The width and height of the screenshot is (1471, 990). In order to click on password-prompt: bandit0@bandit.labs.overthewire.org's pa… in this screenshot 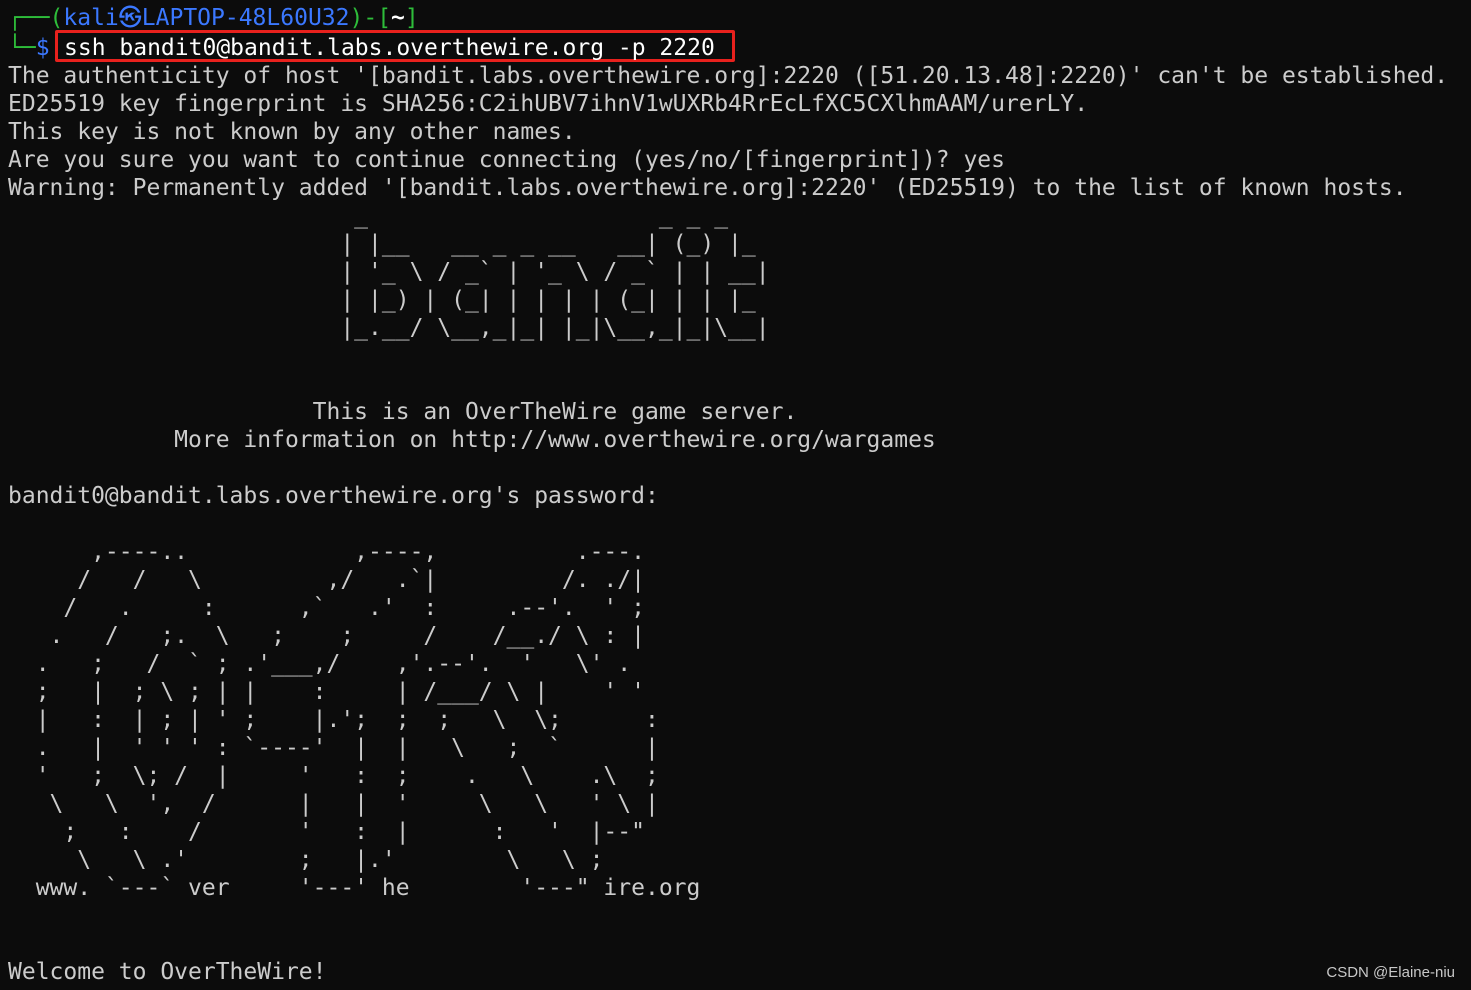, I will do `click(333, 496)`.